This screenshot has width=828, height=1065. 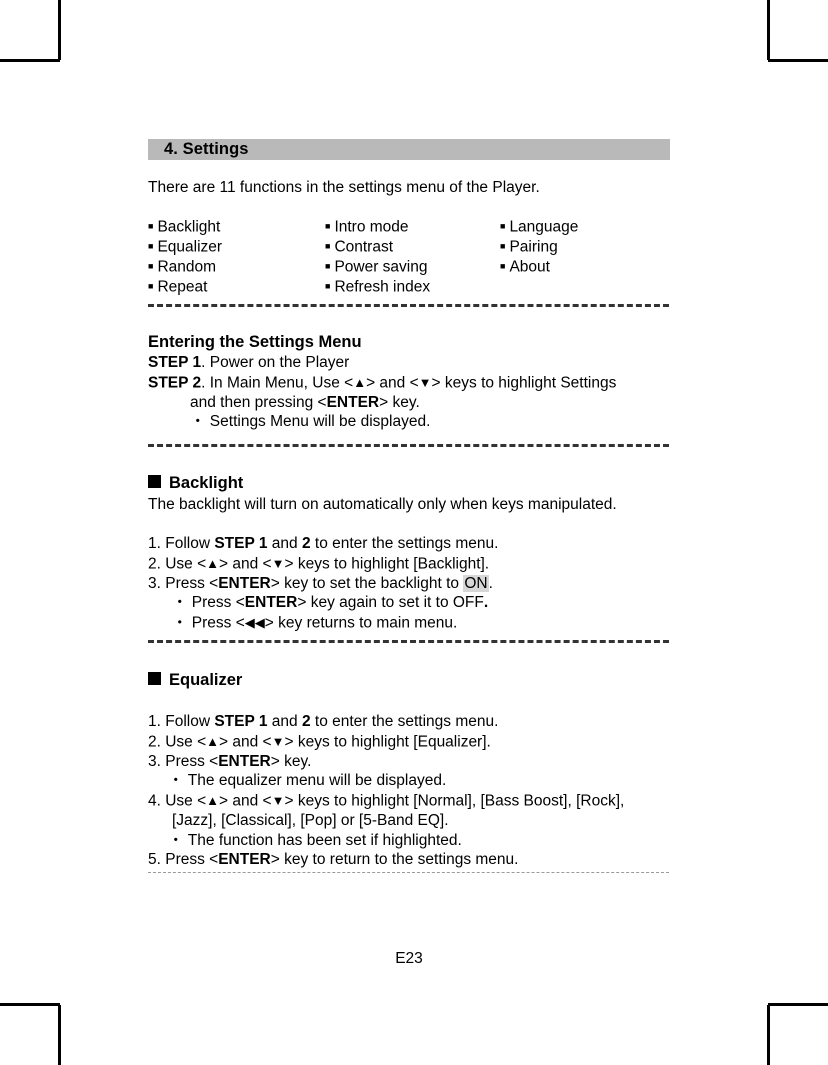 I want to click on feature-label: Pairing, so click(x=533, y=247).